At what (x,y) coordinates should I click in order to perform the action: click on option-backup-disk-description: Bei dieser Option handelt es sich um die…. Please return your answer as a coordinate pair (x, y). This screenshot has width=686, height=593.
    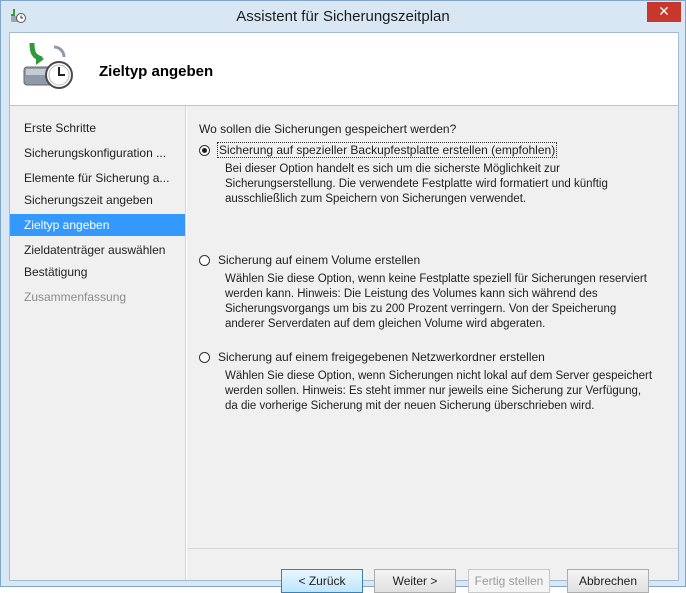
    Looking at the image, I should click on (445, 184).